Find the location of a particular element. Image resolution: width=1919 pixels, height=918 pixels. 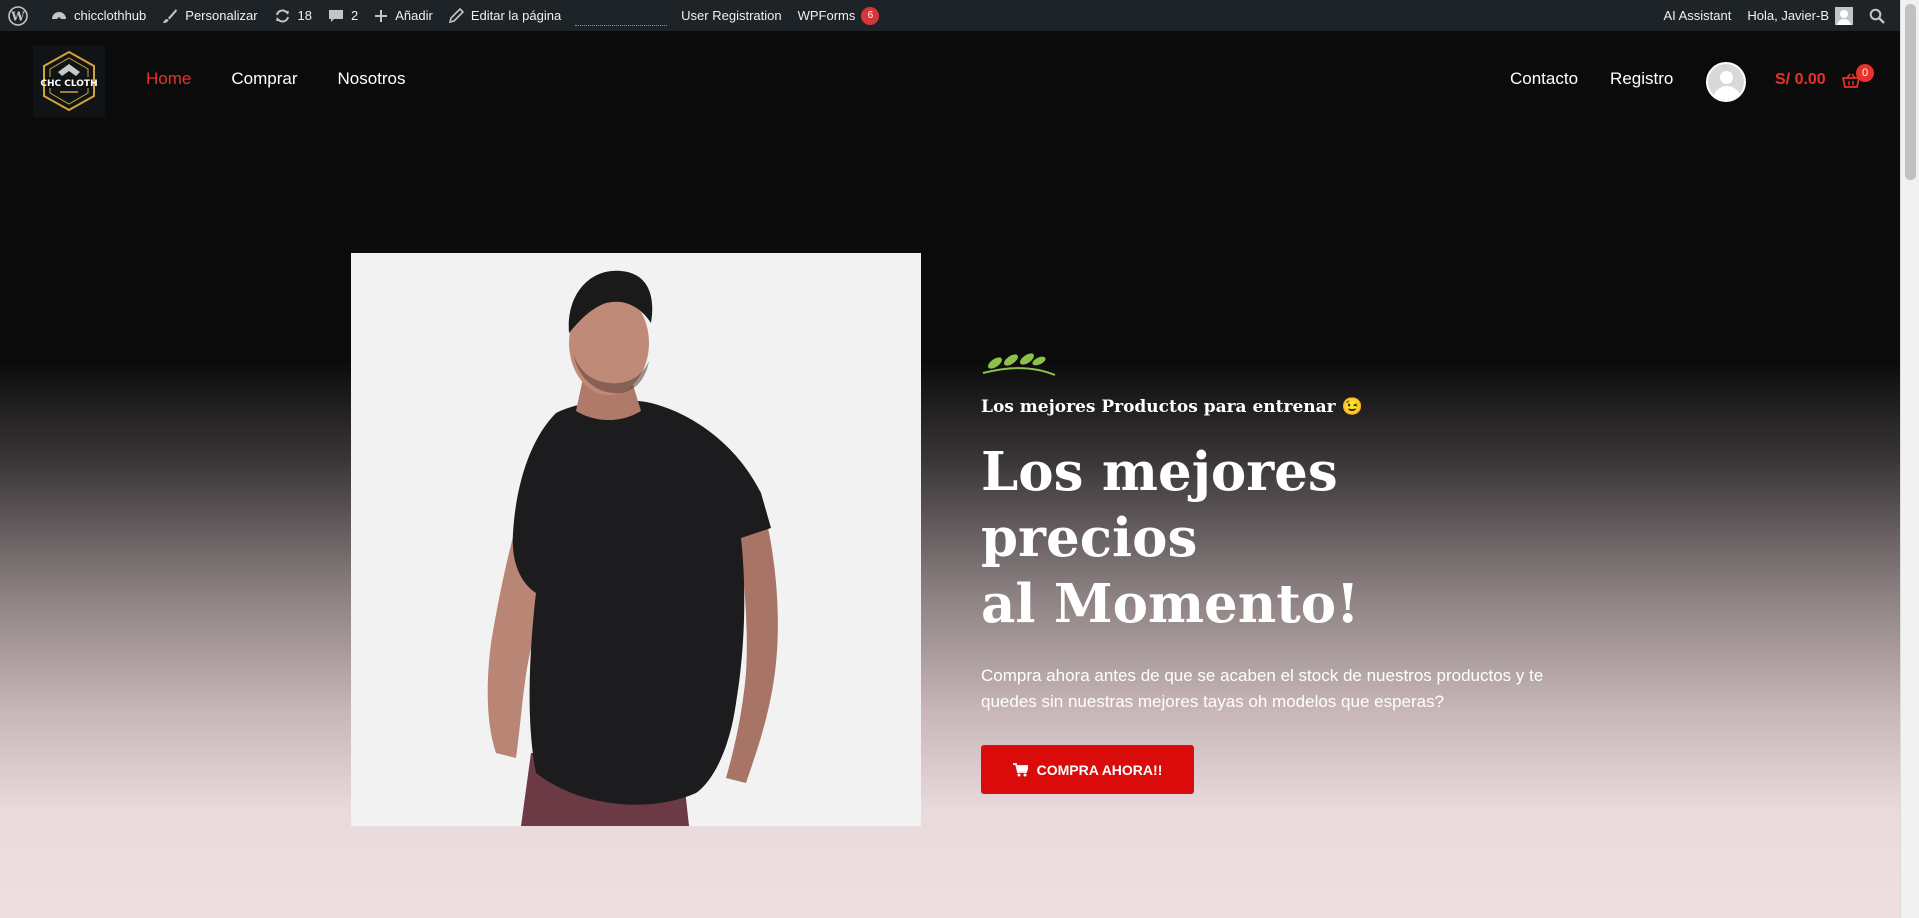

edit-page-link: Editar la página is located at coordinates (505, 15).